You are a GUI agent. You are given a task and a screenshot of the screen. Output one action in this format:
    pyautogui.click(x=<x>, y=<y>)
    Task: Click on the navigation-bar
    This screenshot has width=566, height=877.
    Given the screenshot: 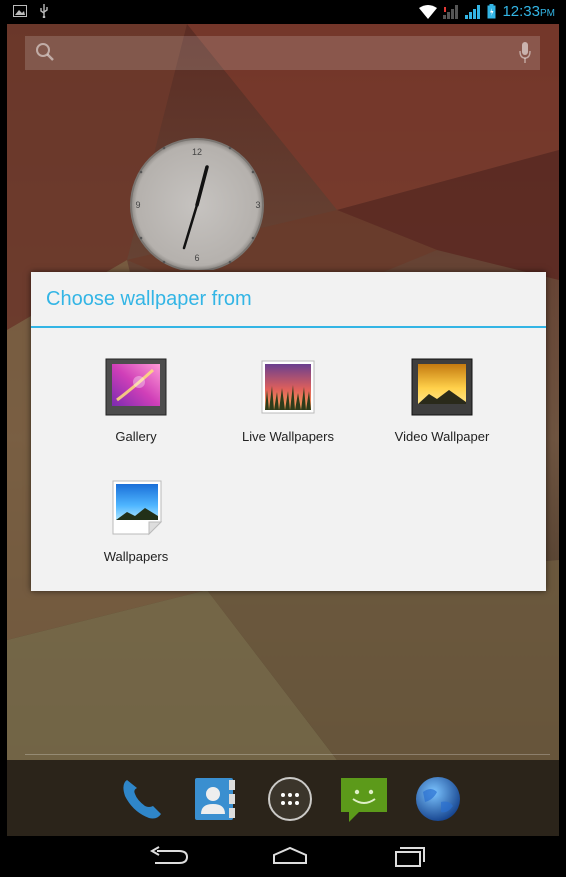 What is the action you would take?
    pyautogui.click(x=283, y=856)
    